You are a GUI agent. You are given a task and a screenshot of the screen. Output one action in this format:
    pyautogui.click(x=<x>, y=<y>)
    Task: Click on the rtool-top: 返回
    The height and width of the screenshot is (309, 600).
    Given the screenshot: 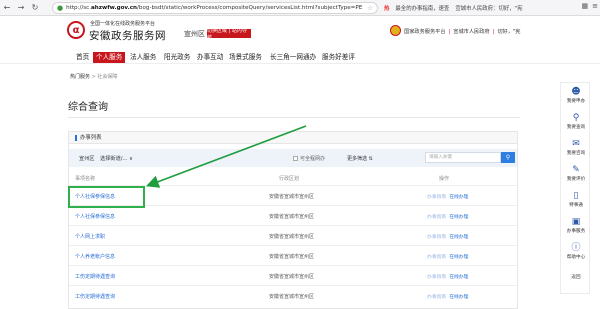 What is the action you would take?
    pyautogui.click(x=576, y=276)
    